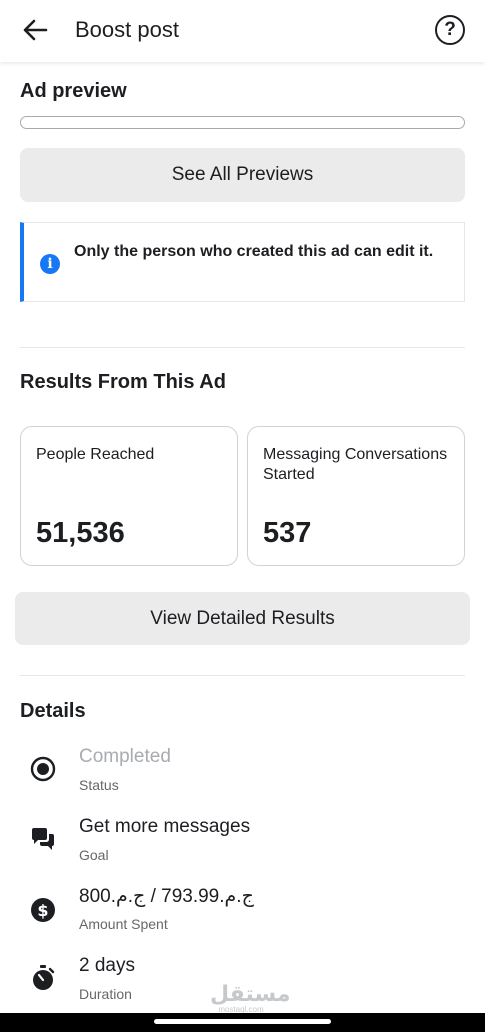 The image size is (485, 1032). Describe the element at coordinates (107, 965) in the screenshot. I see `duration-value: 2 days` at that location.